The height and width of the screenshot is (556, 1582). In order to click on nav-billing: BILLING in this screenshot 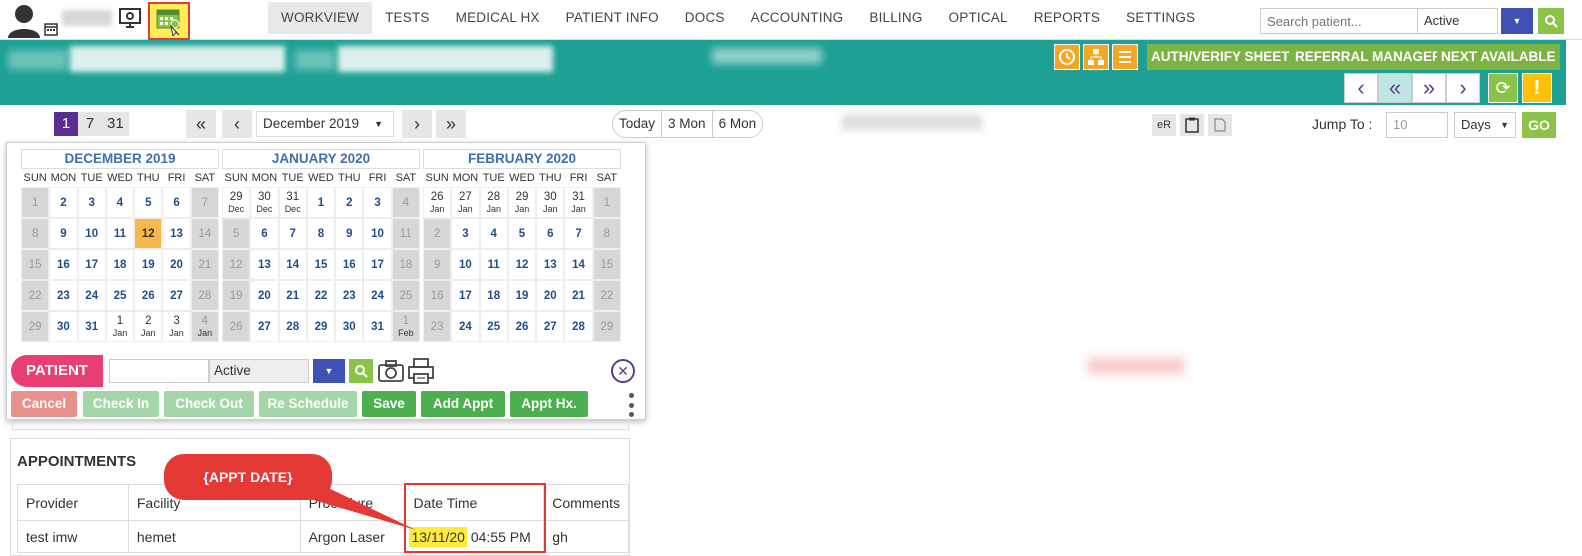, I will do `click(895, 18)`.